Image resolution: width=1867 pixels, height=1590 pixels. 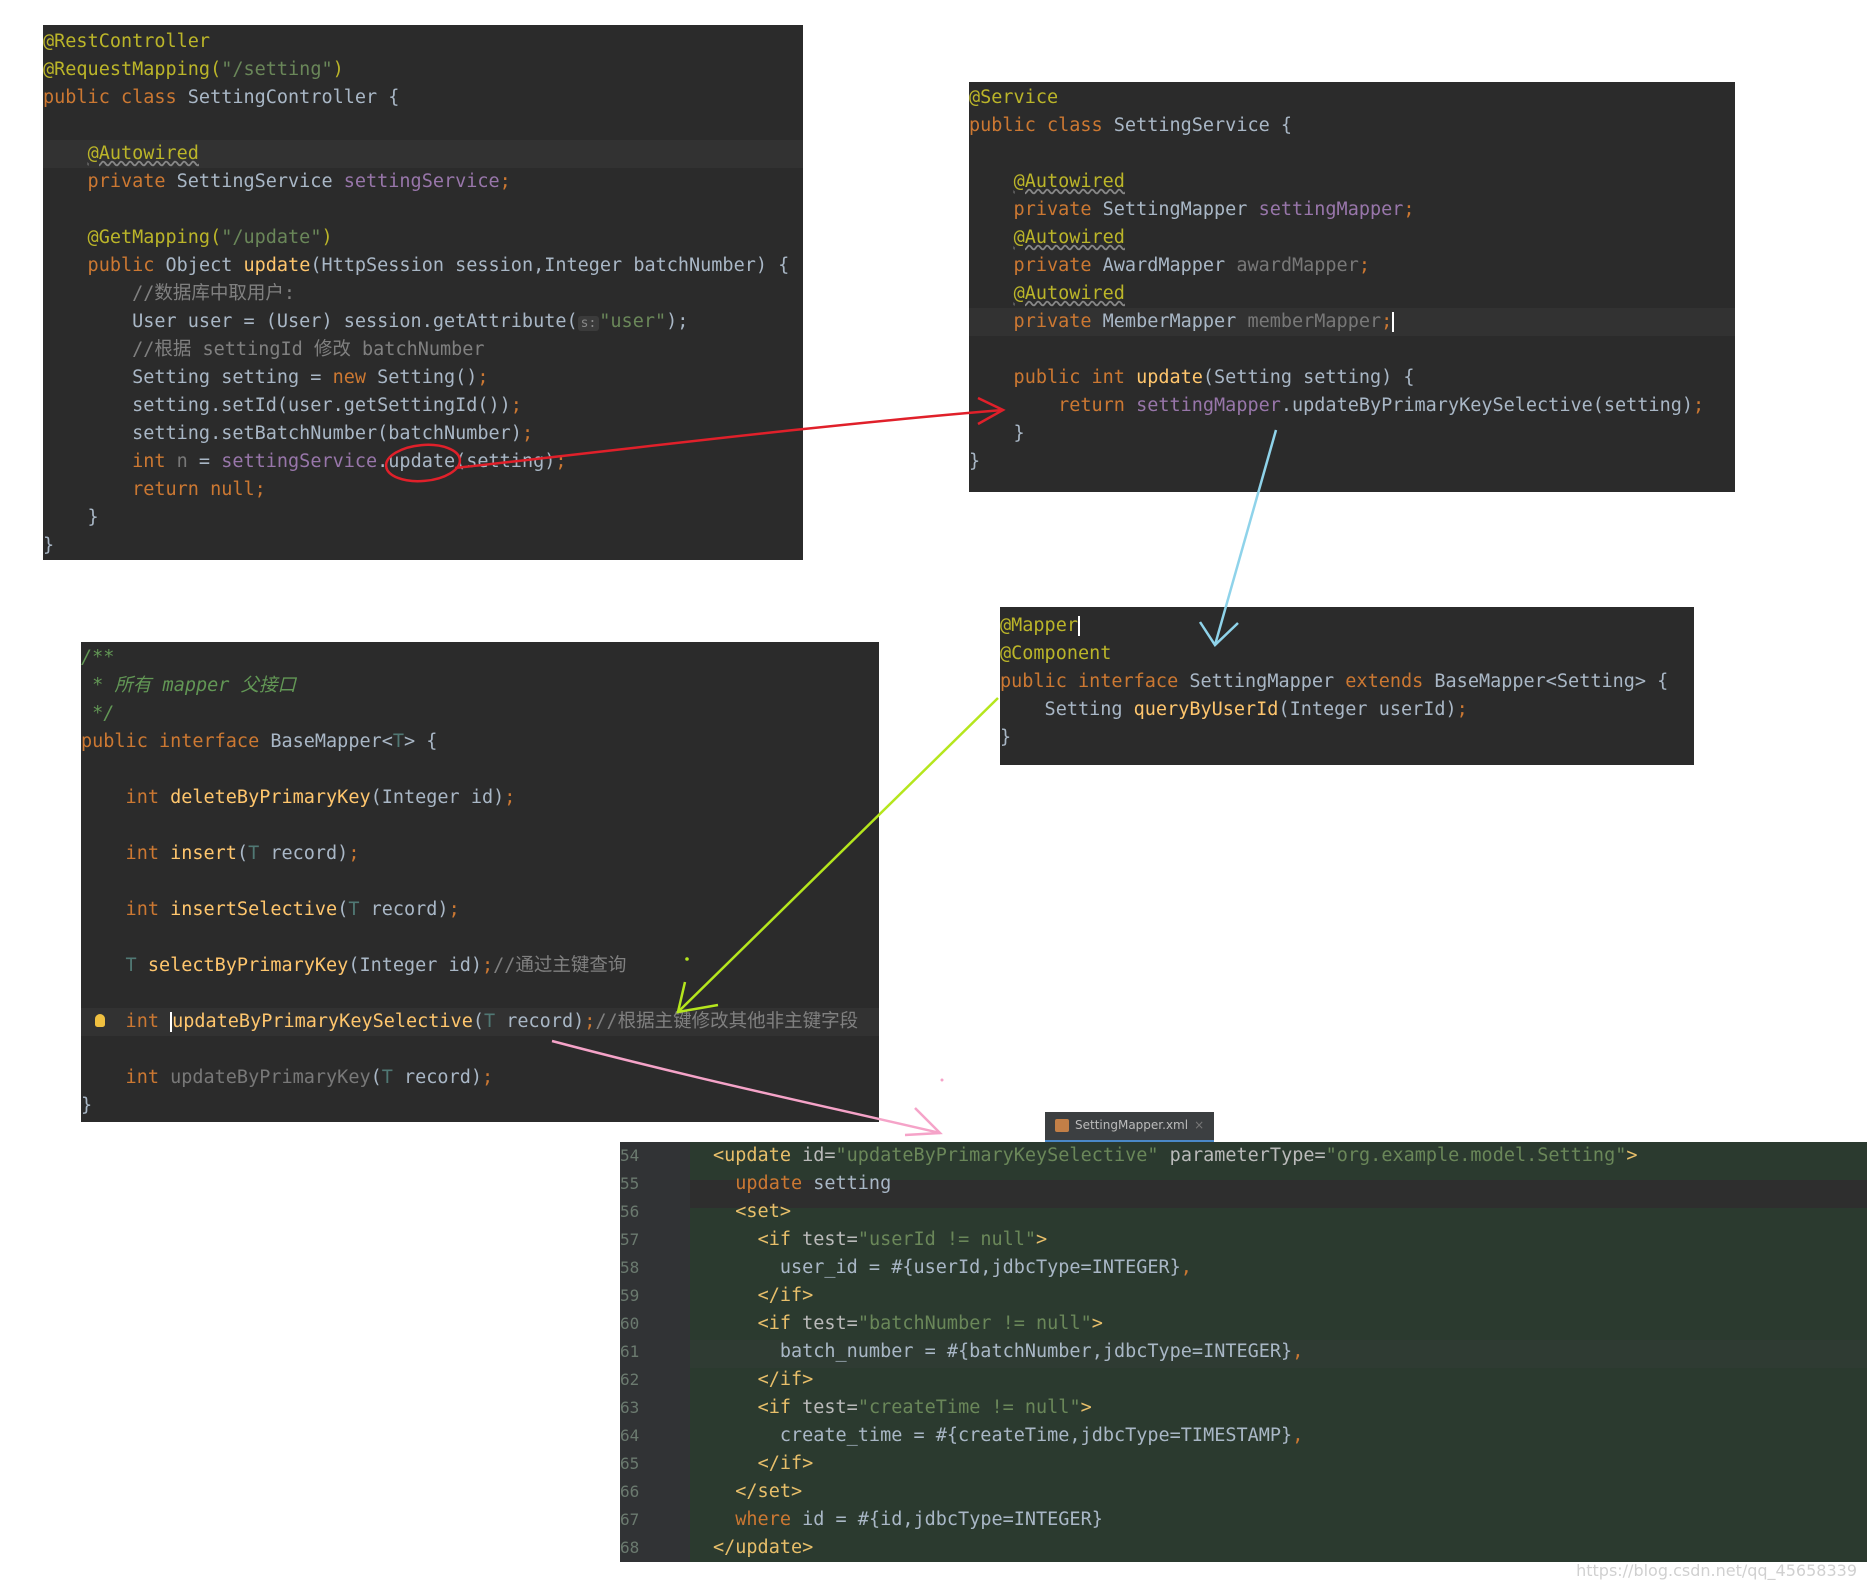 I want to click on code-line: 68 </update>, so click(x=717, y=1547).